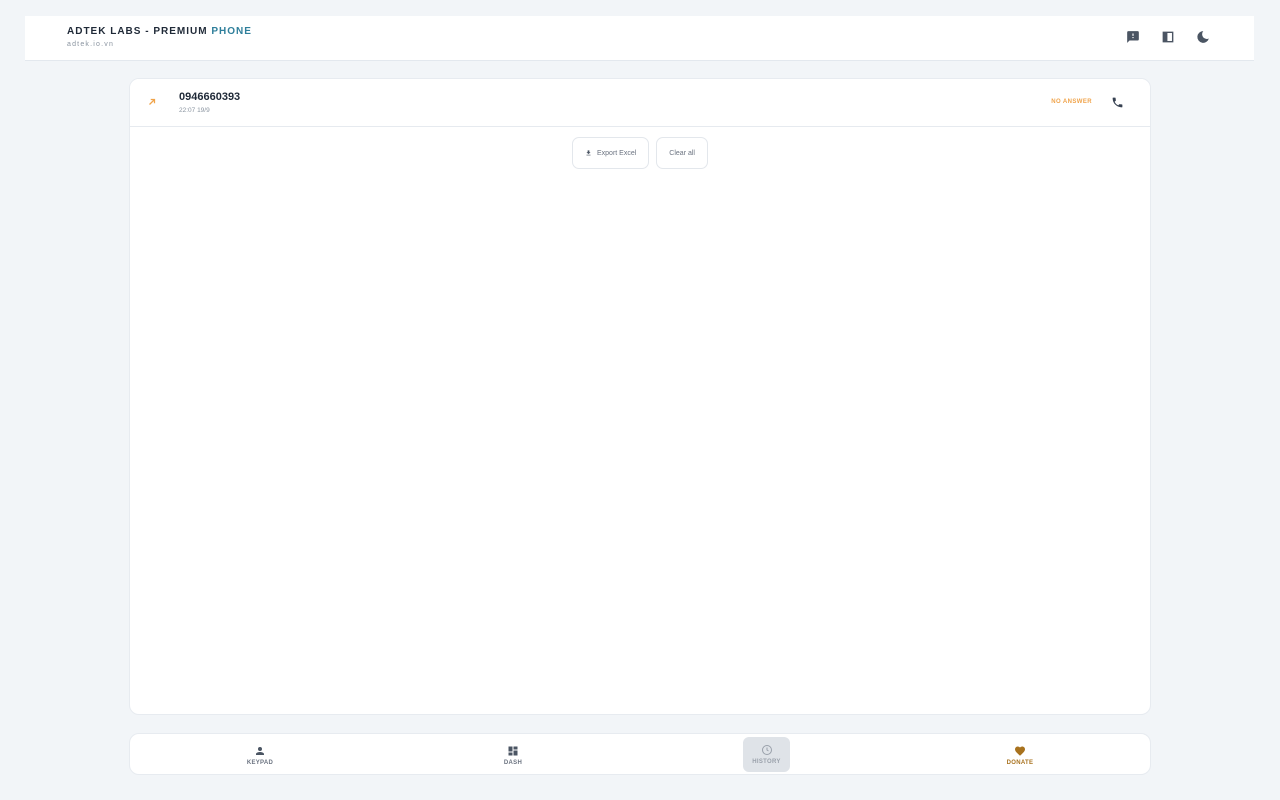  Describe the element at coordinates (260, 750) in the screenshot. I see `person-icon` at that location.